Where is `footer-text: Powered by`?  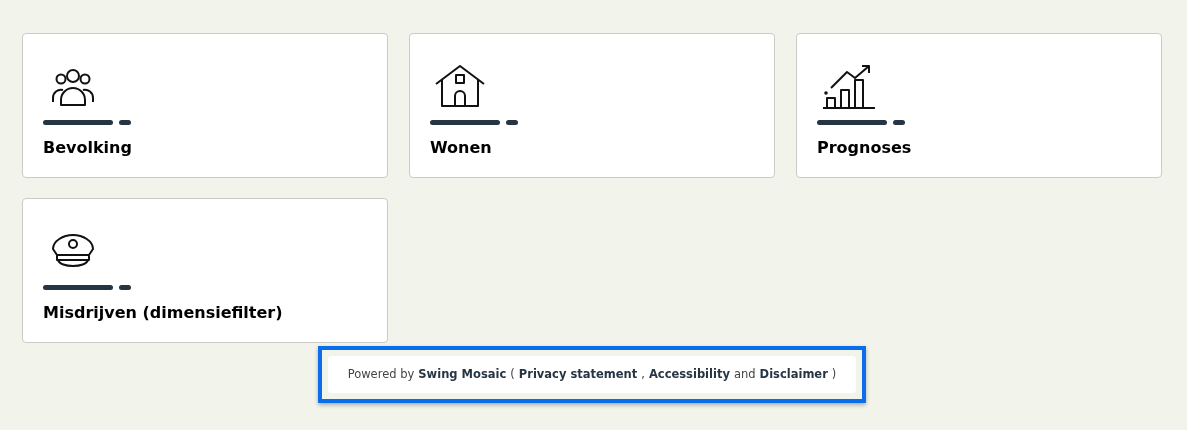
footer-text: Powered by is located at coordinates (381, 374).